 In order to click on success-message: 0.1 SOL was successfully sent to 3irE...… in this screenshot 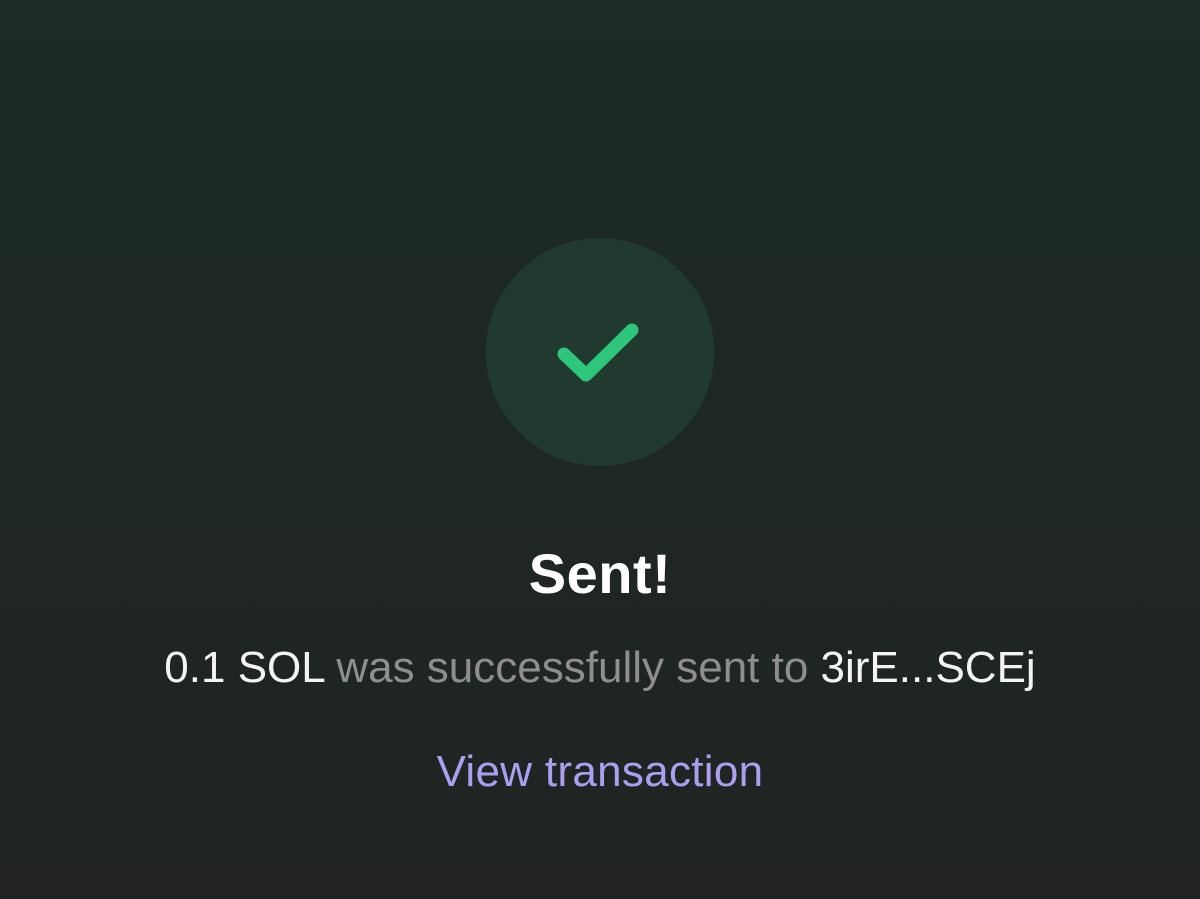, I will do `click(600, 668)`.